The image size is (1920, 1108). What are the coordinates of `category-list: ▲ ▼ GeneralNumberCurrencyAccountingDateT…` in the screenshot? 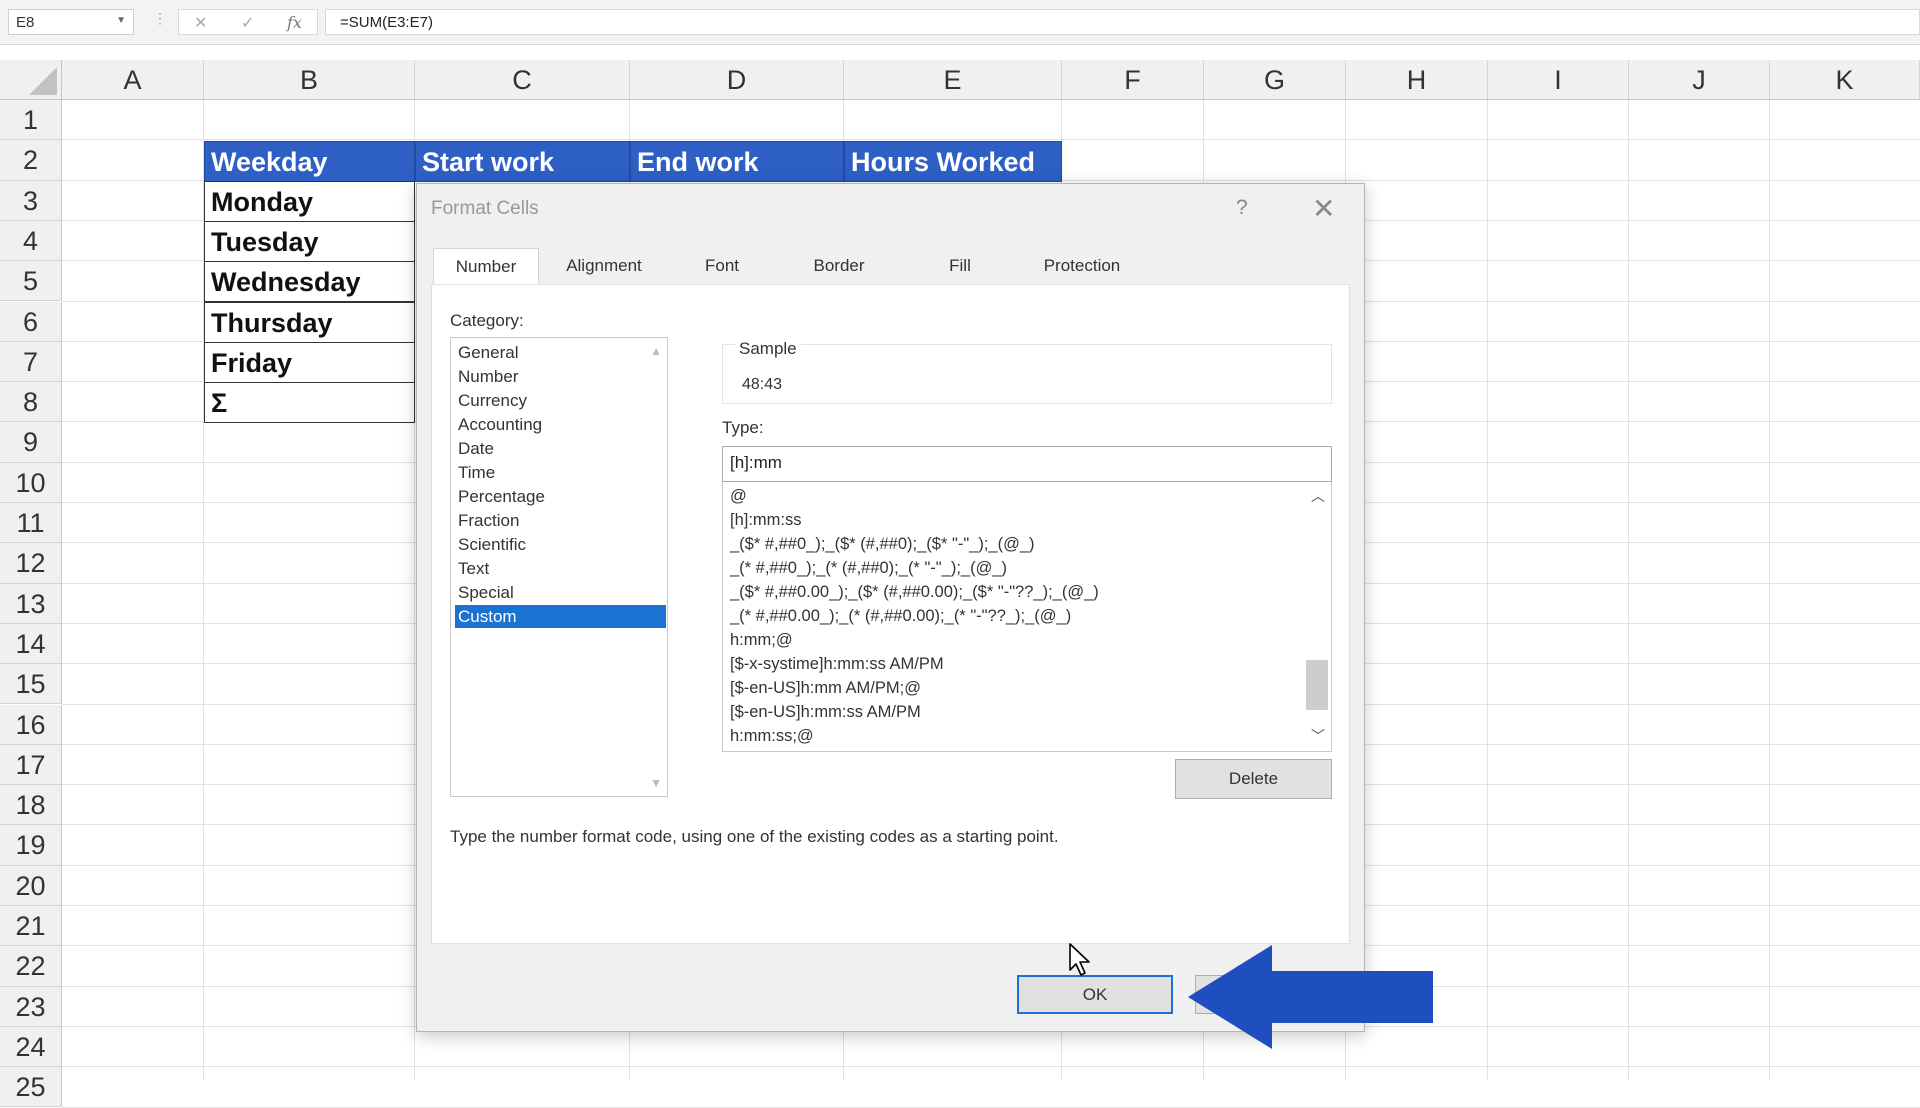 It's located at (559, 567).